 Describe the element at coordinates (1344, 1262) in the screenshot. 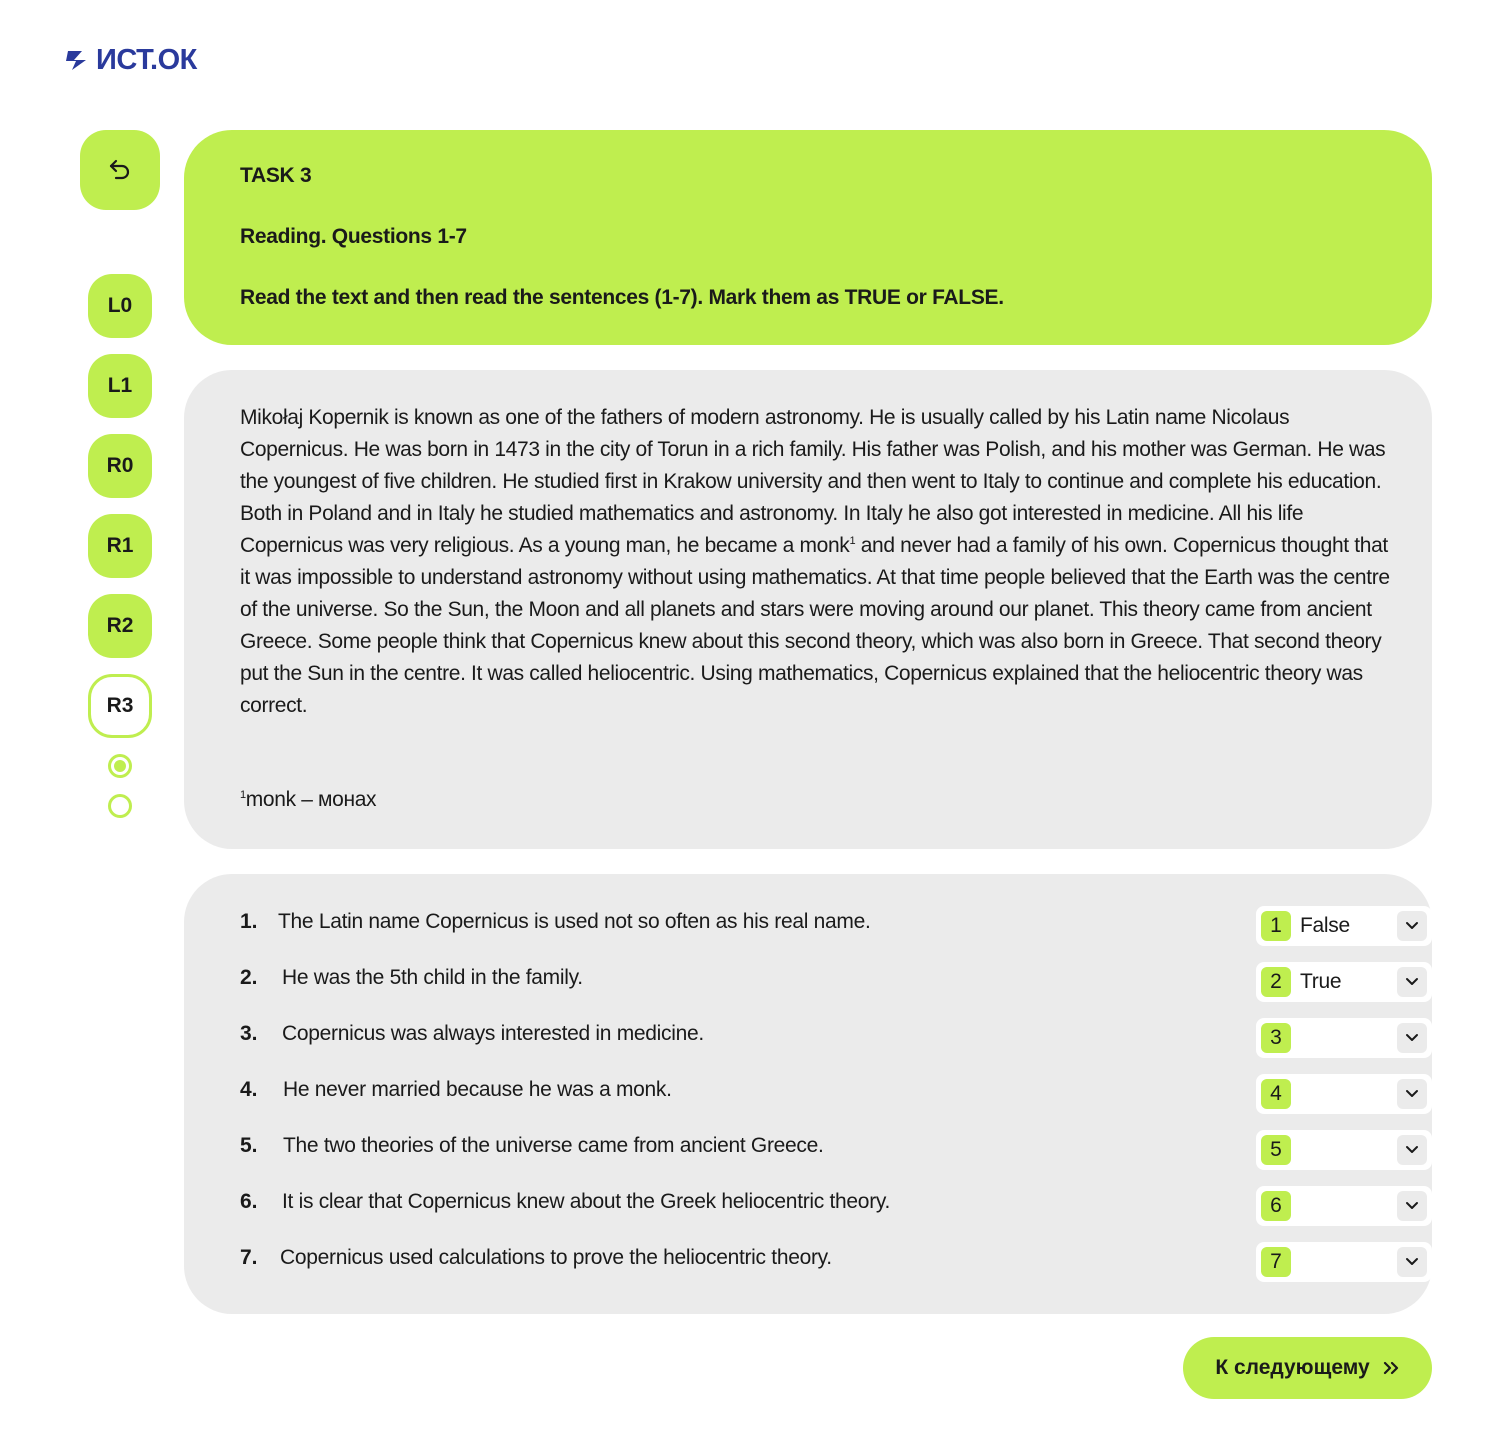

I see `answer-select-7: 7` at that location.